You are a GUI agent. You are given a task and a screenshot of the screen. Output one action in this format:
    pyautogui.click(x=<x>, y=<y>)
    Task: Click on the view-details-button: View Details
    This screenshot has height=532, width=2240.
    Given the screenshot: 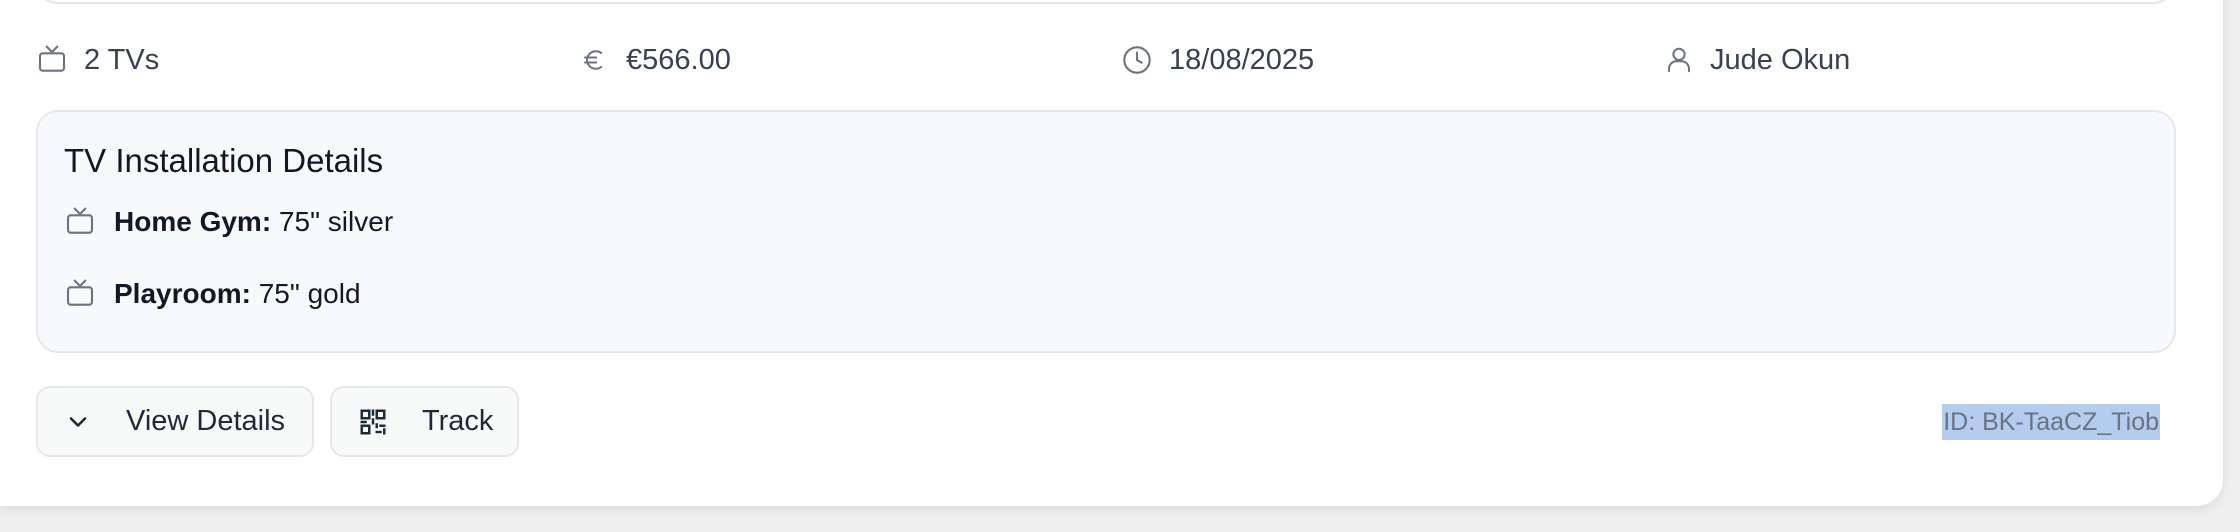 What is the action you would take?
    pyautogui.click(x=175, y=421)
    